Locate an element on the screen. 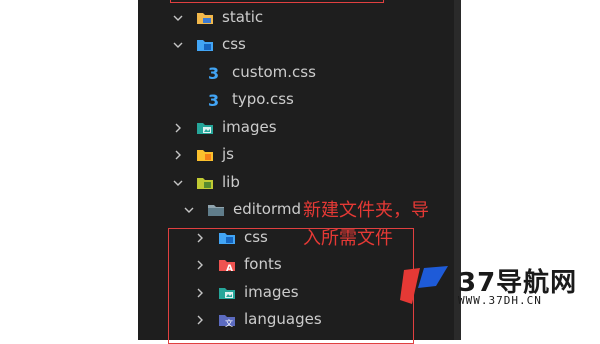  tree-item-editormd: editormd is located at coordinates (242, 209).